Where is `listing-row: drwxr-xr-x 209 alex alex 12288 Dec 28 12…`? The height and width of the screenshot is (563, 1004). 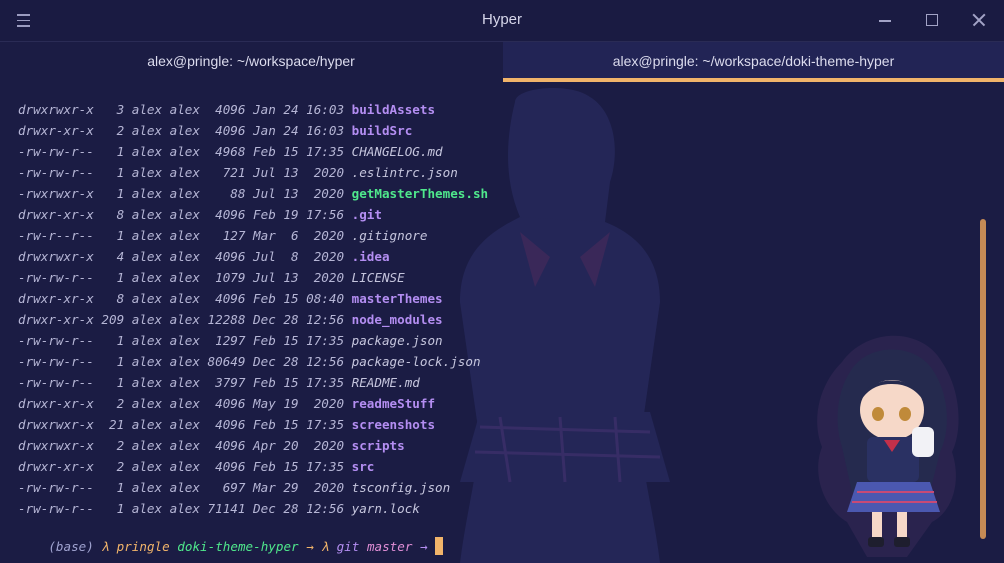 listing-row: drwxr-xr-x 209 alex alex 12288 Dec 28 12… is located at coordinates (253, 319).